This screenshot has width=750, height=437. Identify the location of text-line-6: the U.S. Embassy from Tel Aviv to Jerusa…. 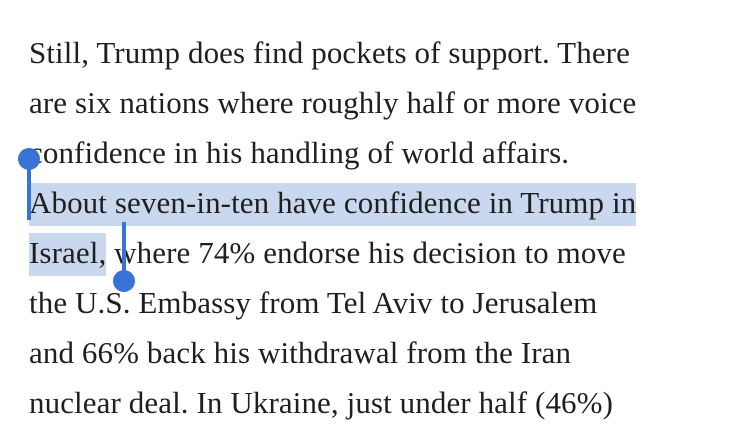
(313, 302).